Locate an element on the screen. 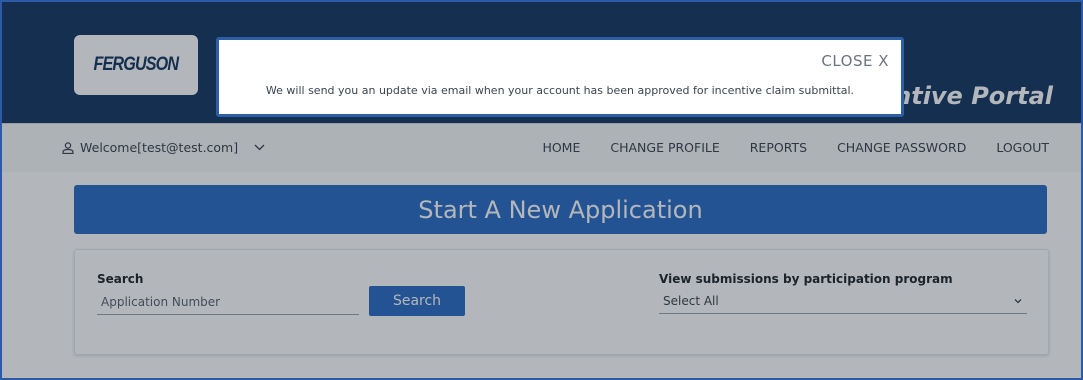 Image resolution: width=1083 pixels, height=380 pixels. close-button: CLOSE X is located at coordinates (855, 61).